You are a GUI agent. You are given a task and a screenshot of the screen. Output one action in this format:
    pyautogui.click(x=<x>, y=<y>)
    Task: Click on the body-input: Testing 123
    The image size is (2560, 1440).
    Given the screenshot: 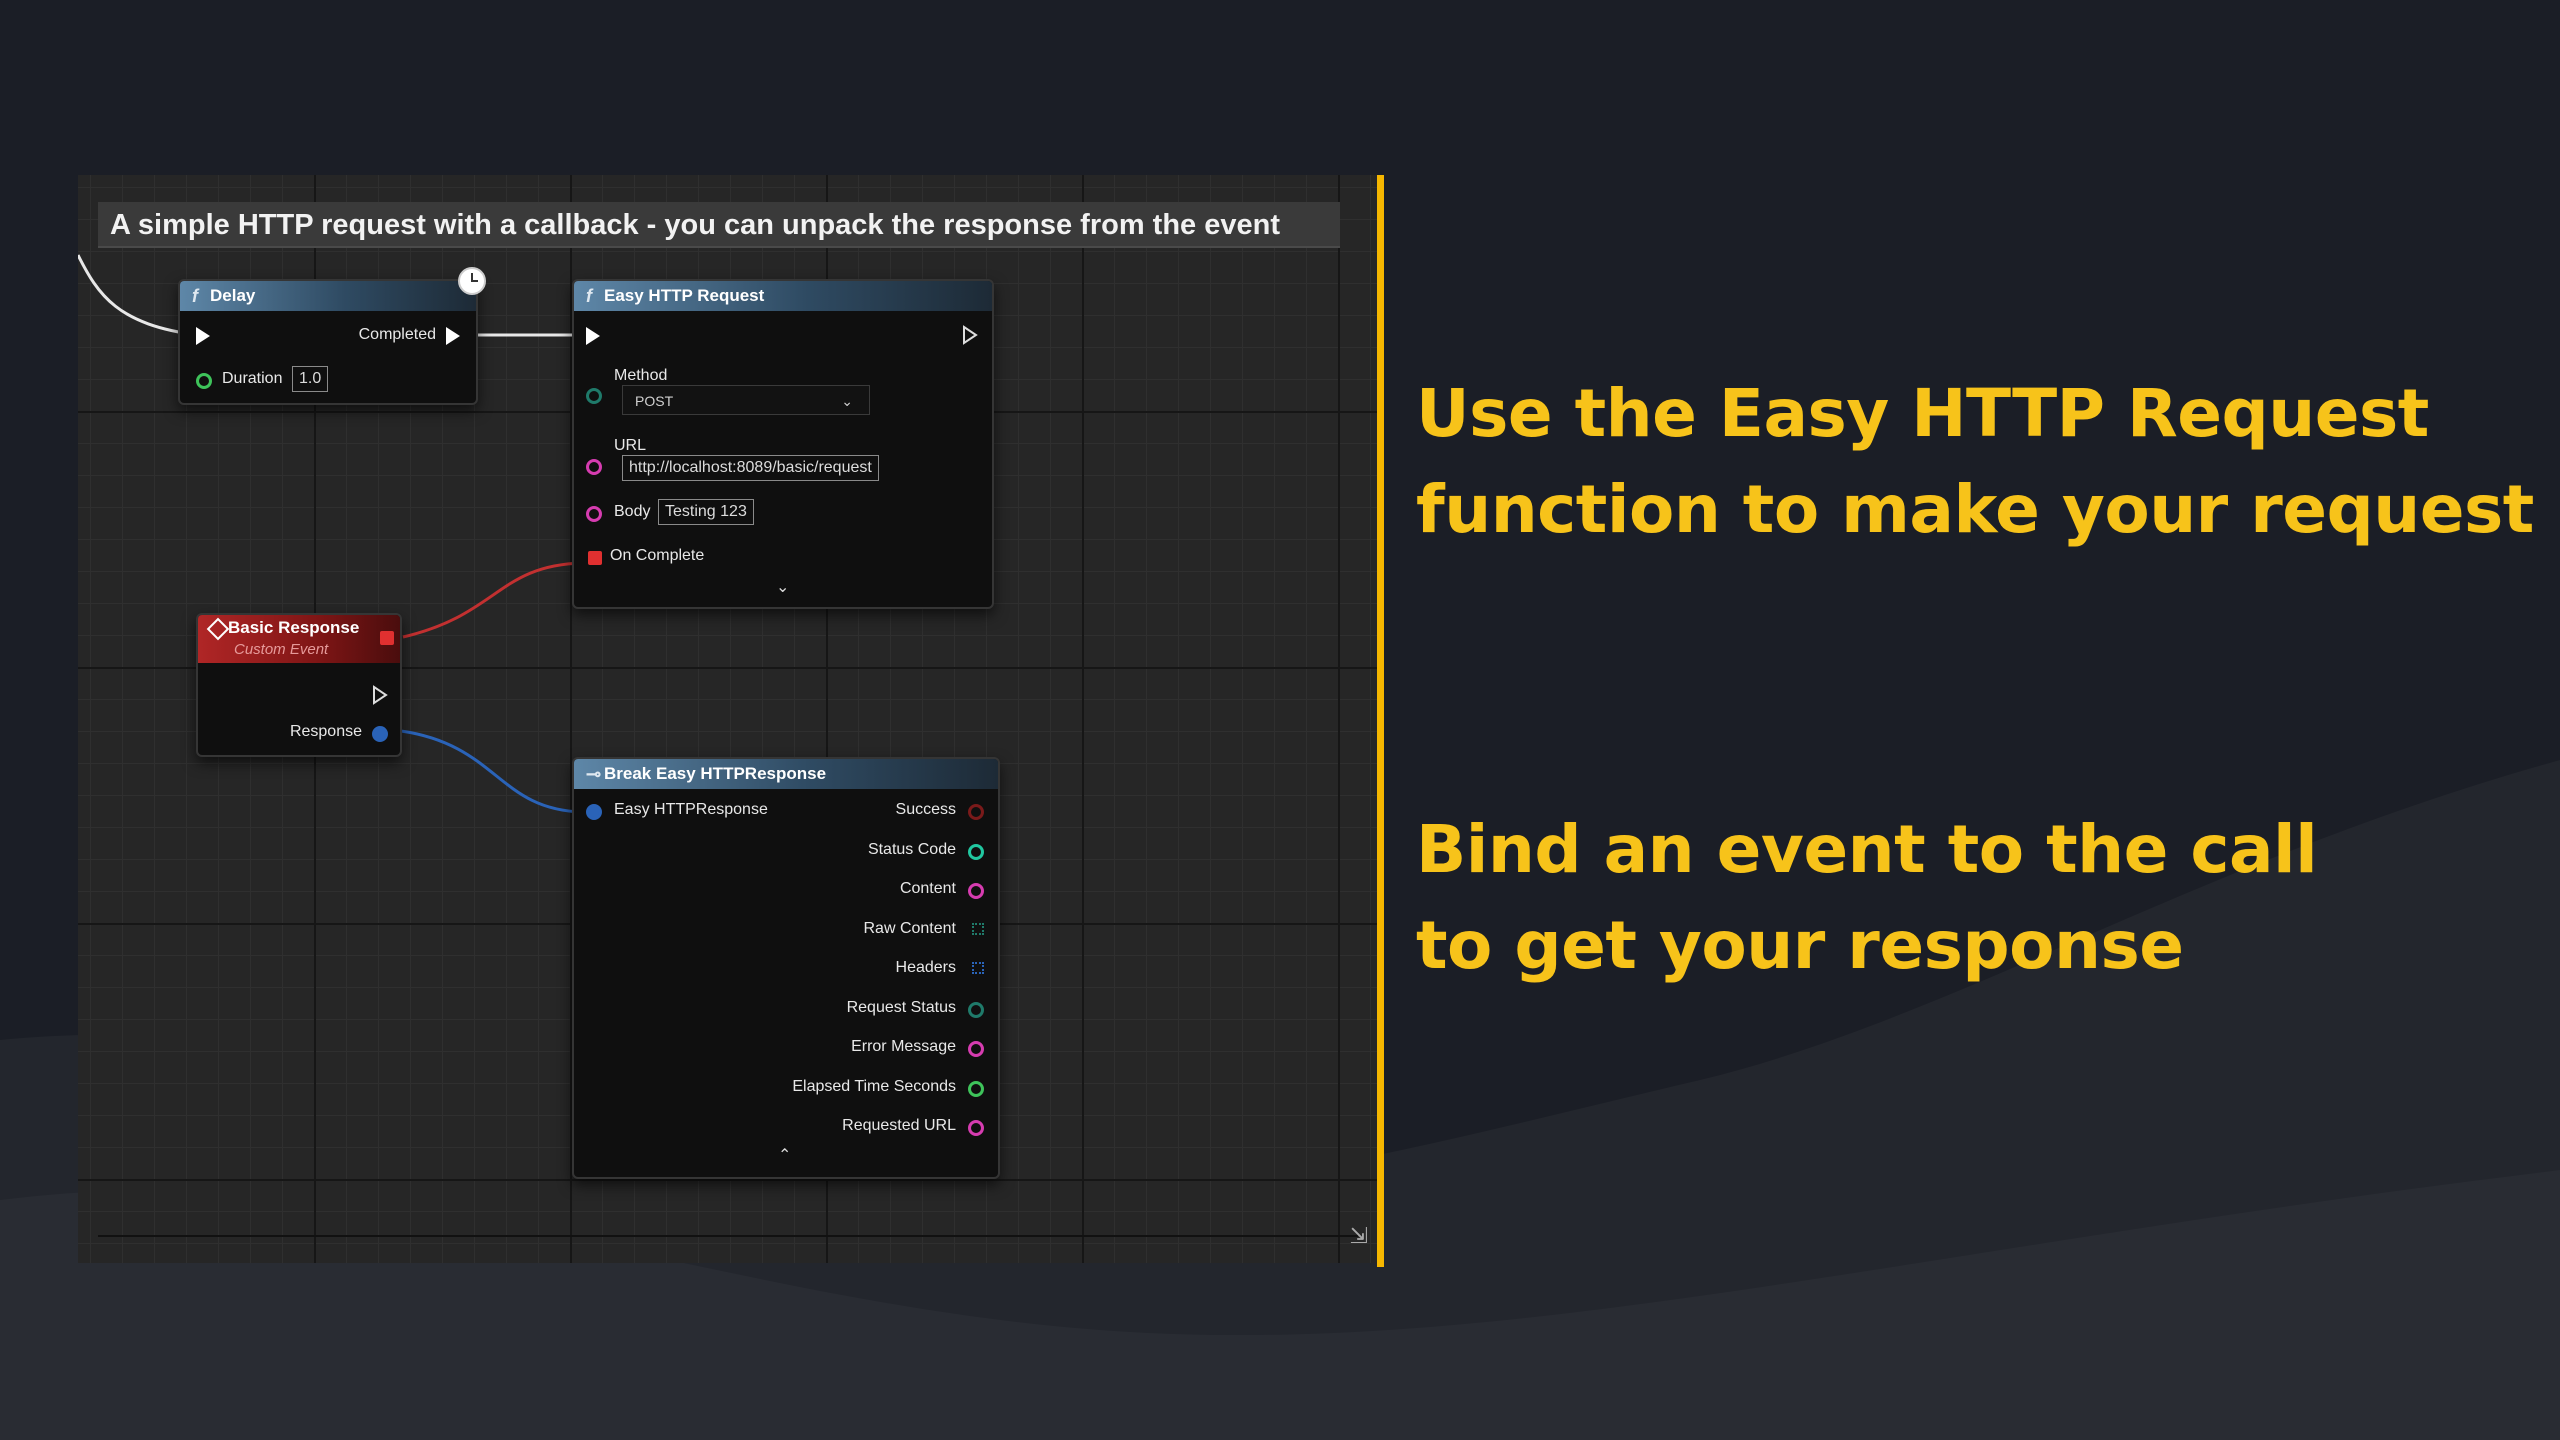 What is the action you would take?
    pyautogui.click(x=706, y=512)
    